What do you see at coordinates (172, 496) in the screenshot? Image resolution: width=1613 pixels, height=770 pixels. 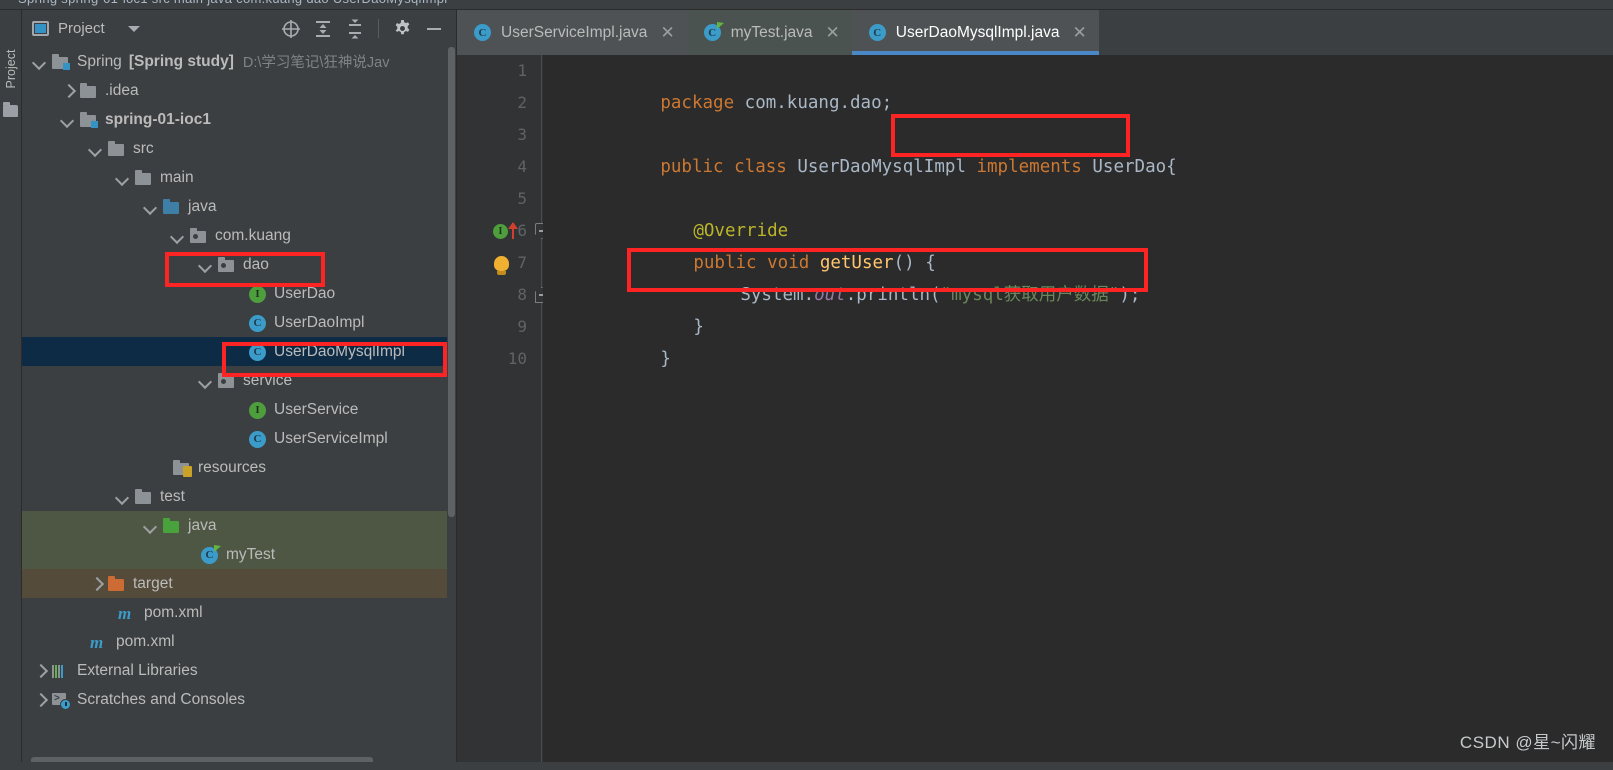 I see `tree-label: test` at bounding box center [172, 496].